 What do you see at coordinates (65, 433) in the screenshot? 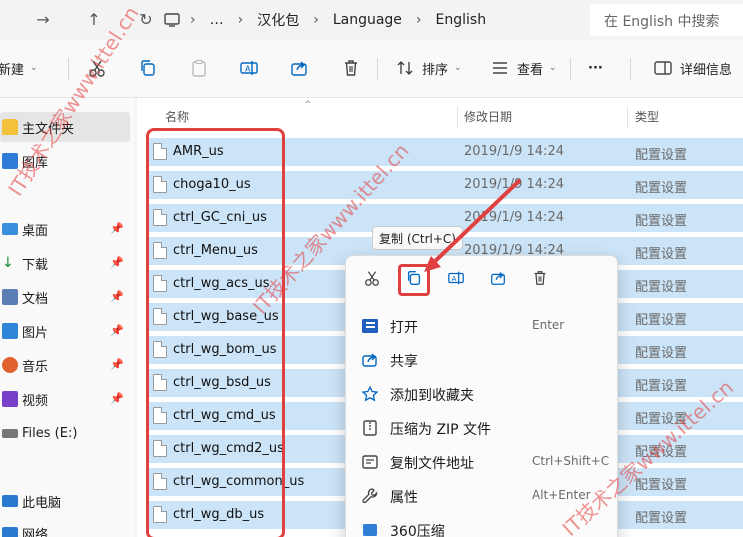
I see `sidebar-item-drive-e: Files (E:)` at bounding box center [65, 433].